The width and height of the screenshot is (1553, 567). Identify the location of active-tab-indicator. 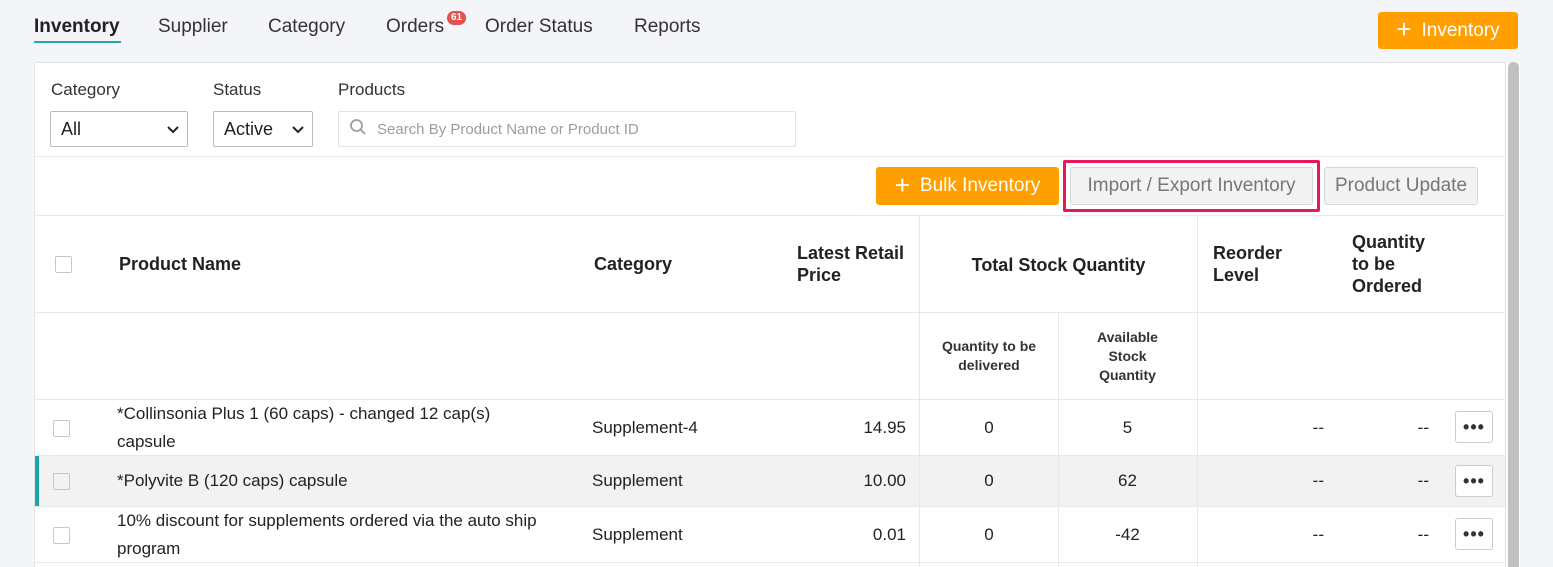
(77, 42).